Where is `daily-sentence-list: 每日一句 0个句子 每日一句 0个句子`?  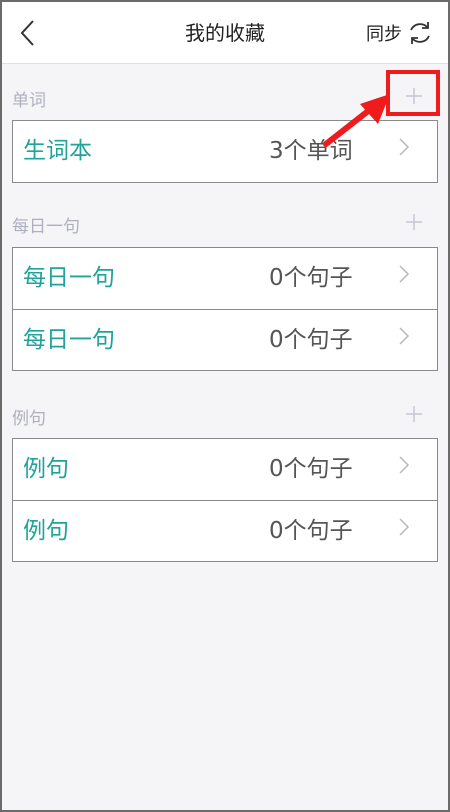 daily-sentence-list: 每日一句 0个句子 每日一句 0个句子 is located at coordinates (225, 309).